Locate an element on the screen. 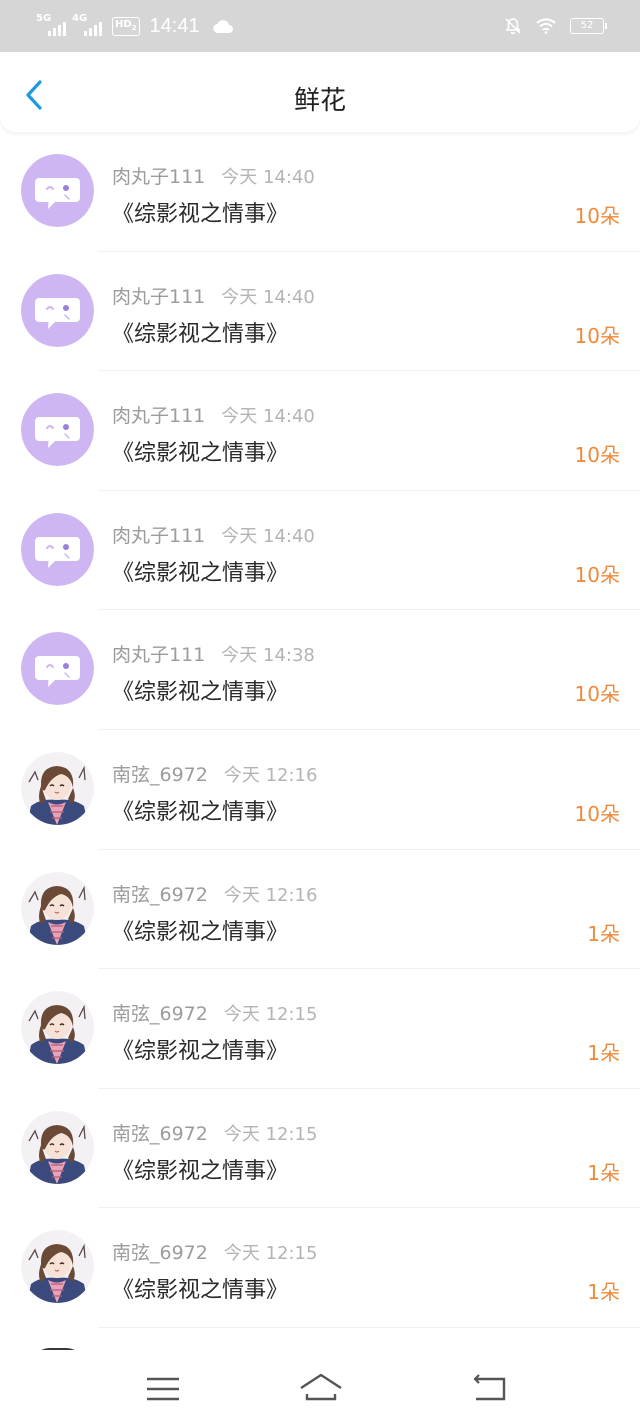 The width and height of the screenshot is (640, 1427). timestamp: 今天 14:38 is located at coordinates (268, 656).